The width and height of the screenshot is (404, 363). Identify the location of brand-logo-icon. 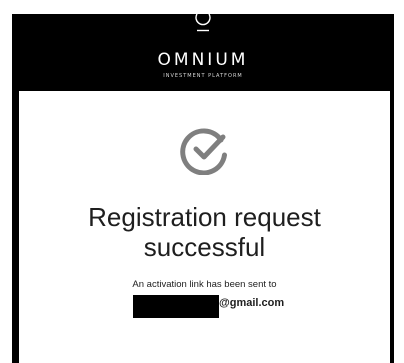
(203, 23).